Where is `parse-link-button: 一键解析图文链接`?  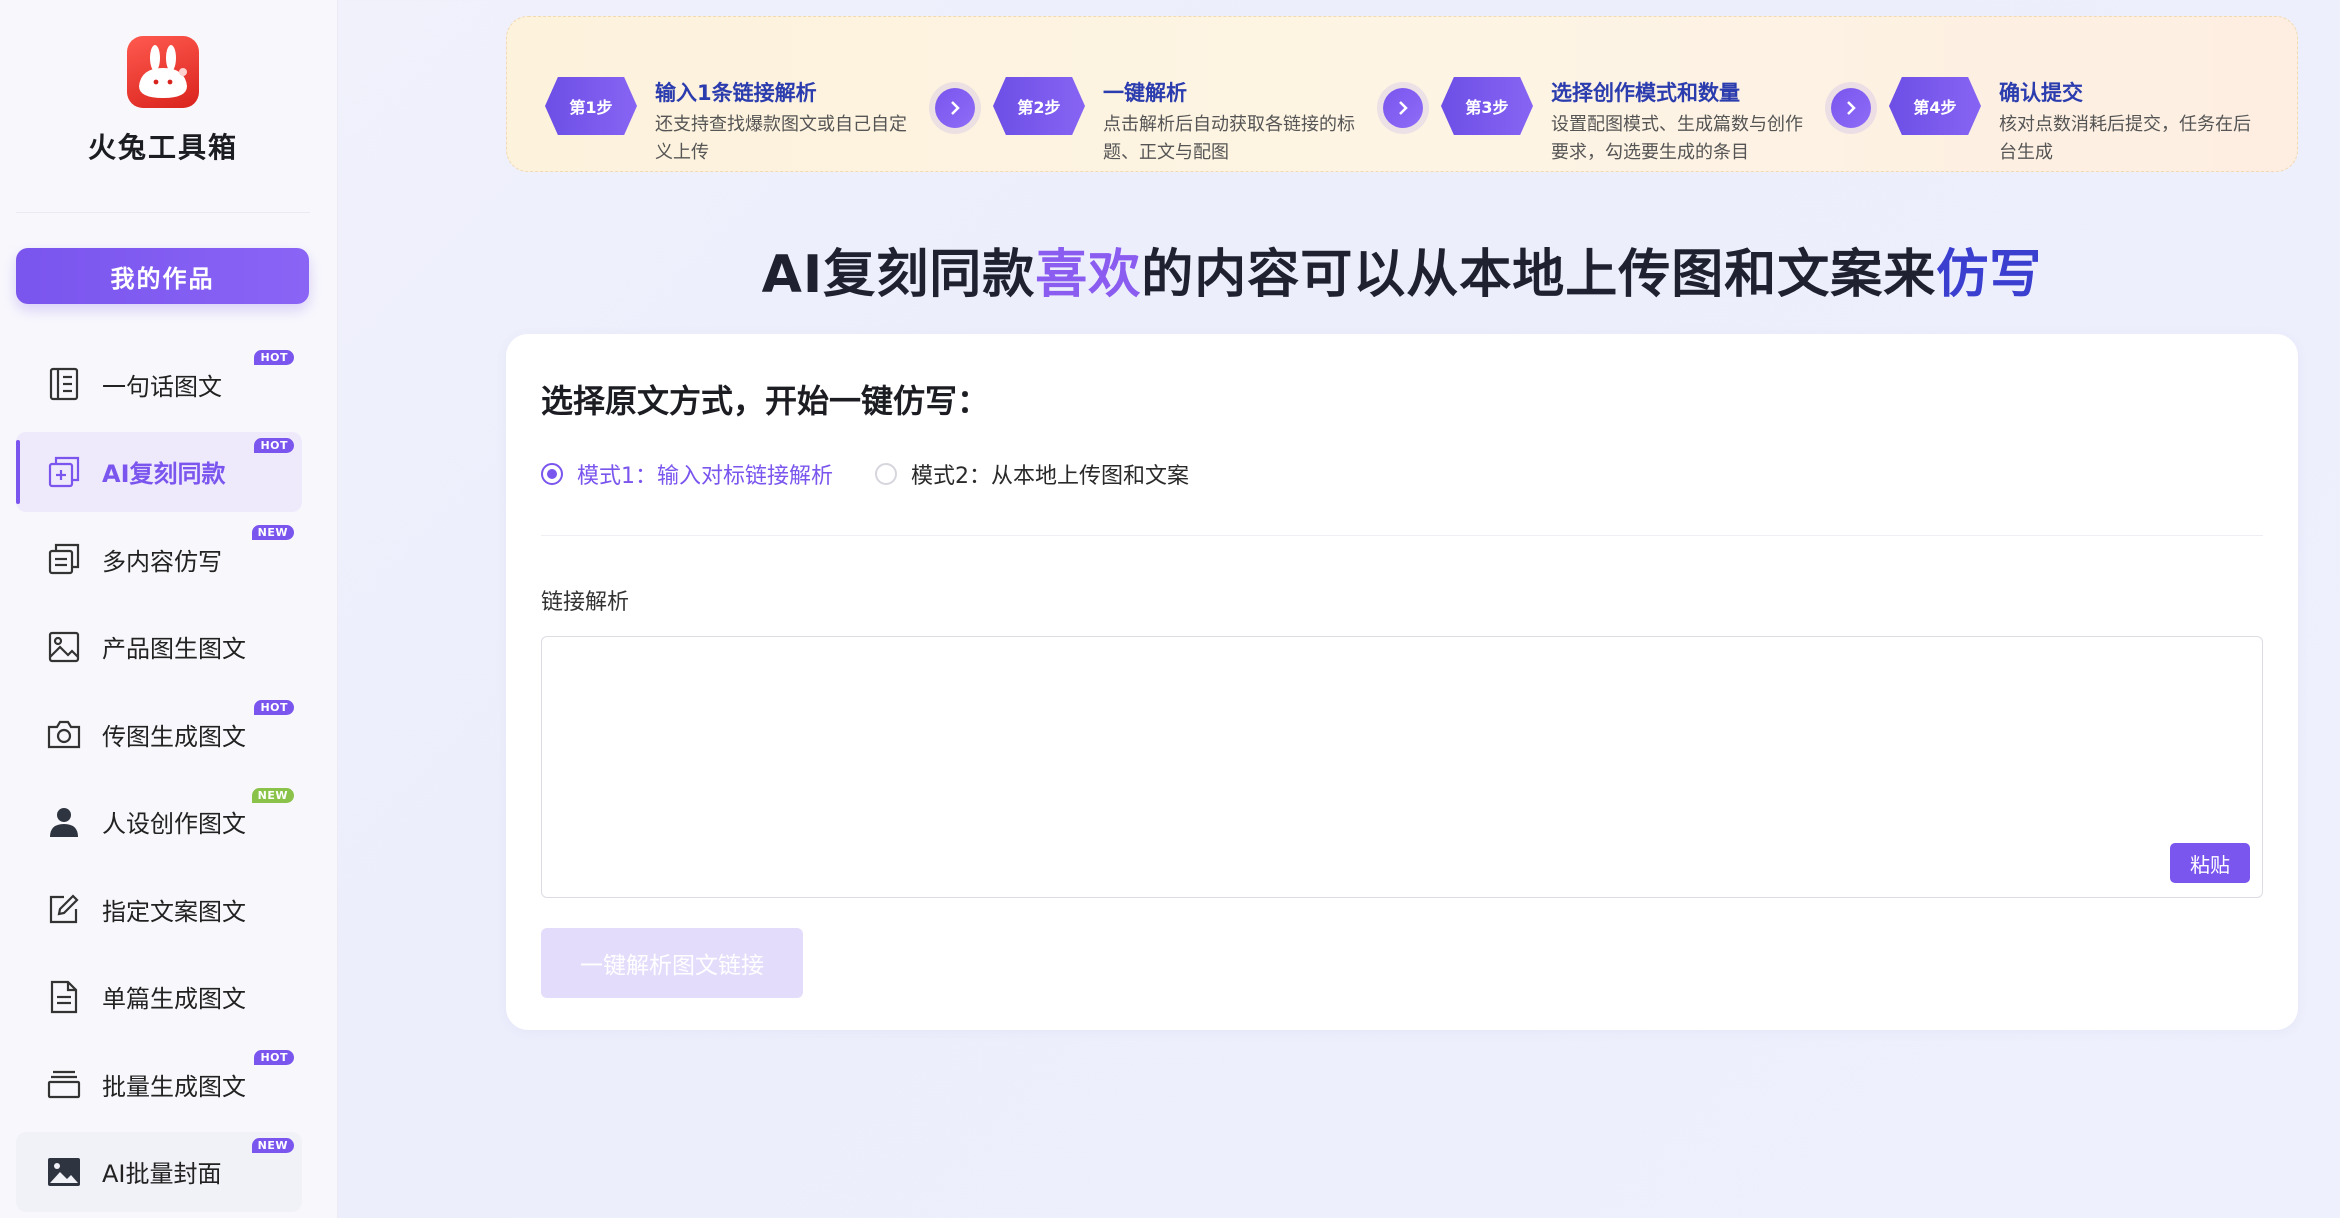 parse-link-button: 一键解析图文链接 is located at coordinates (672, 963).